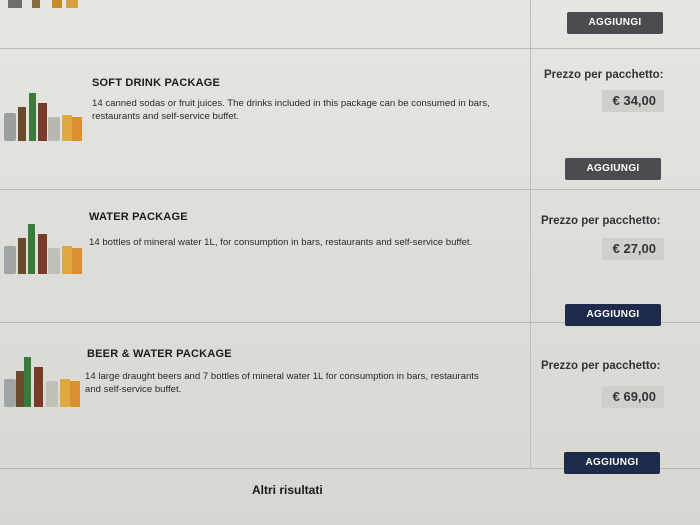  Describe the element at coordinates (138, 217) in the screenshot. I see `package-title: WATER PACKAGE` at that location.